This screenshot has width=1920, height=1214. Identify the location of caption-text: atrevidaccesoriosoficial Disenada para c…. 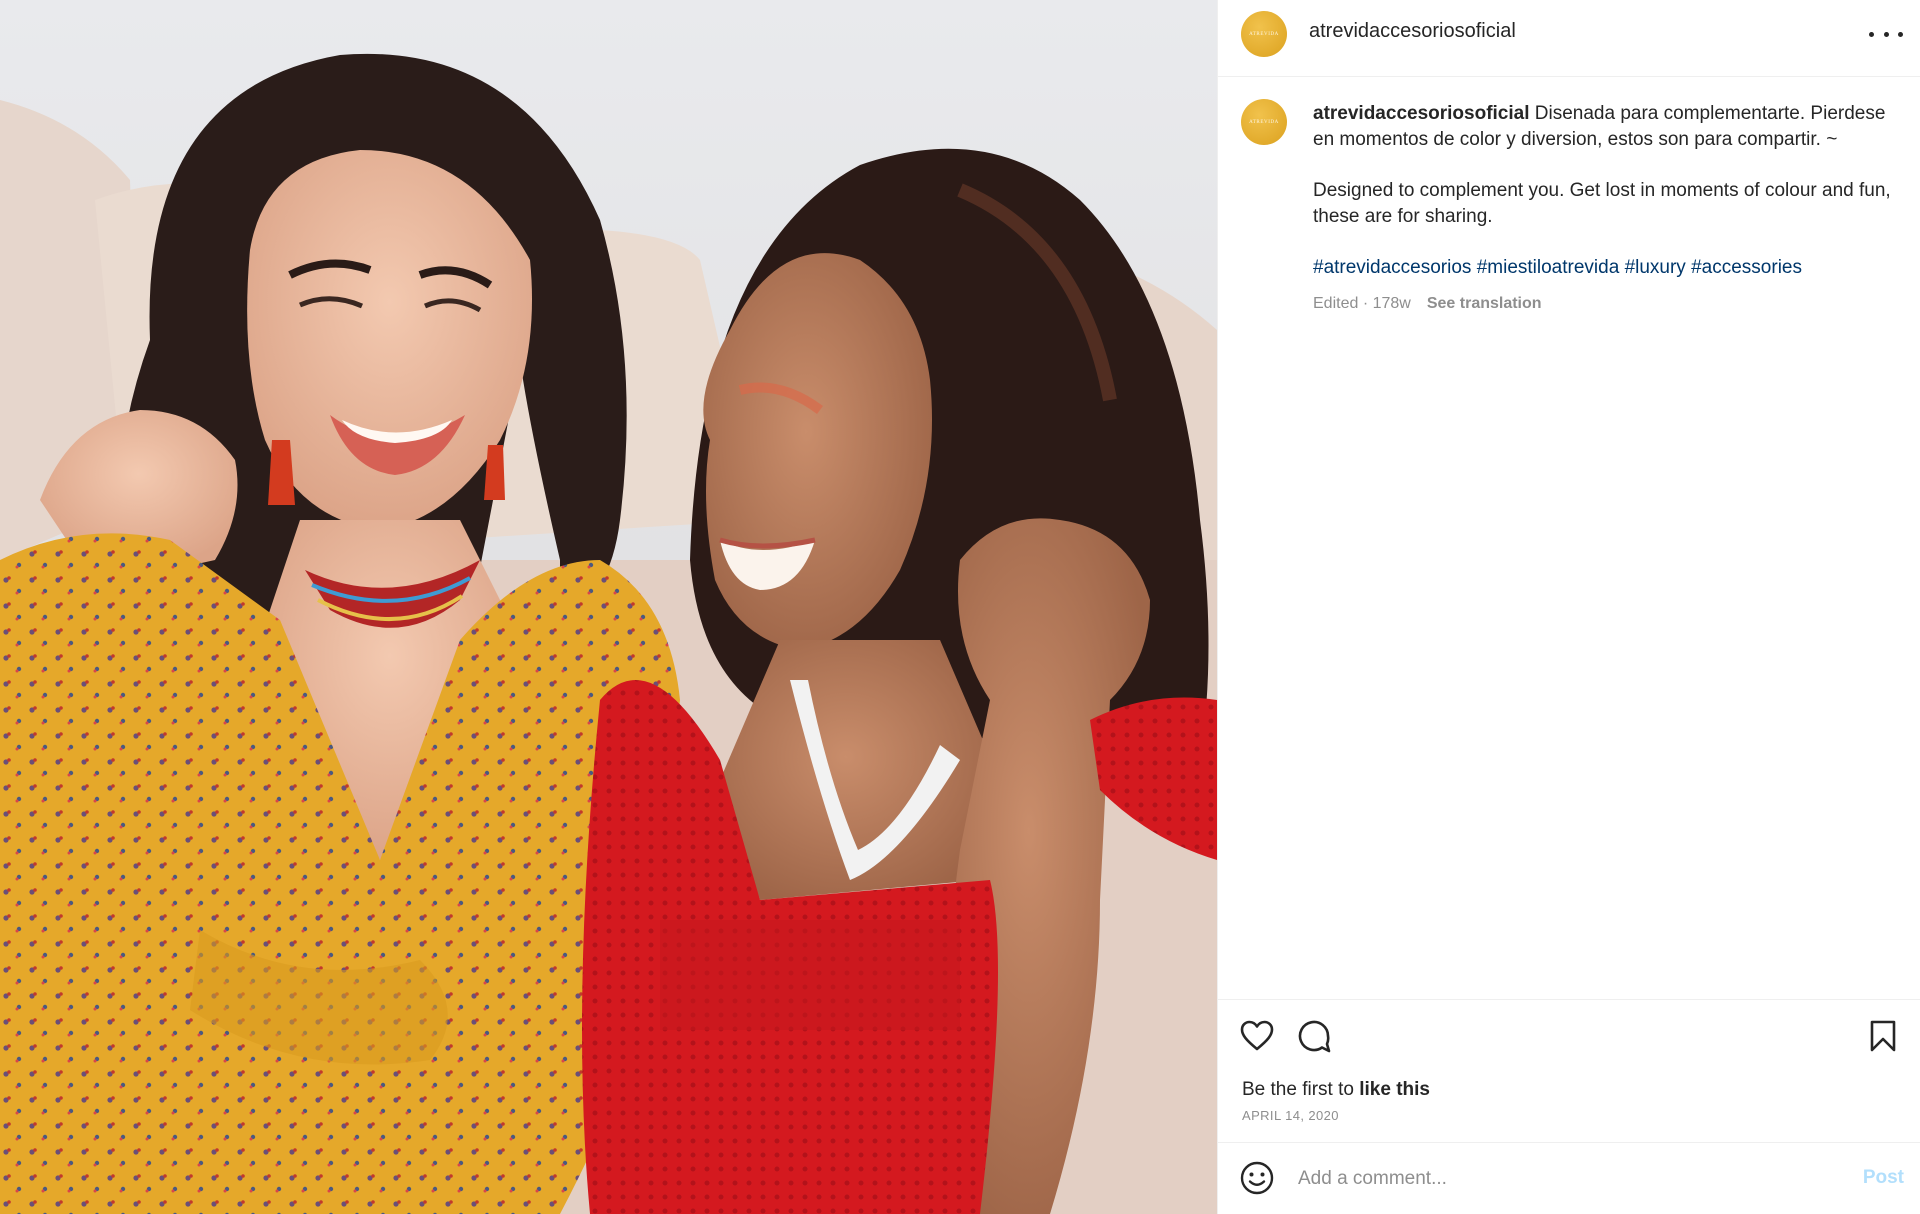
(1608, 209).